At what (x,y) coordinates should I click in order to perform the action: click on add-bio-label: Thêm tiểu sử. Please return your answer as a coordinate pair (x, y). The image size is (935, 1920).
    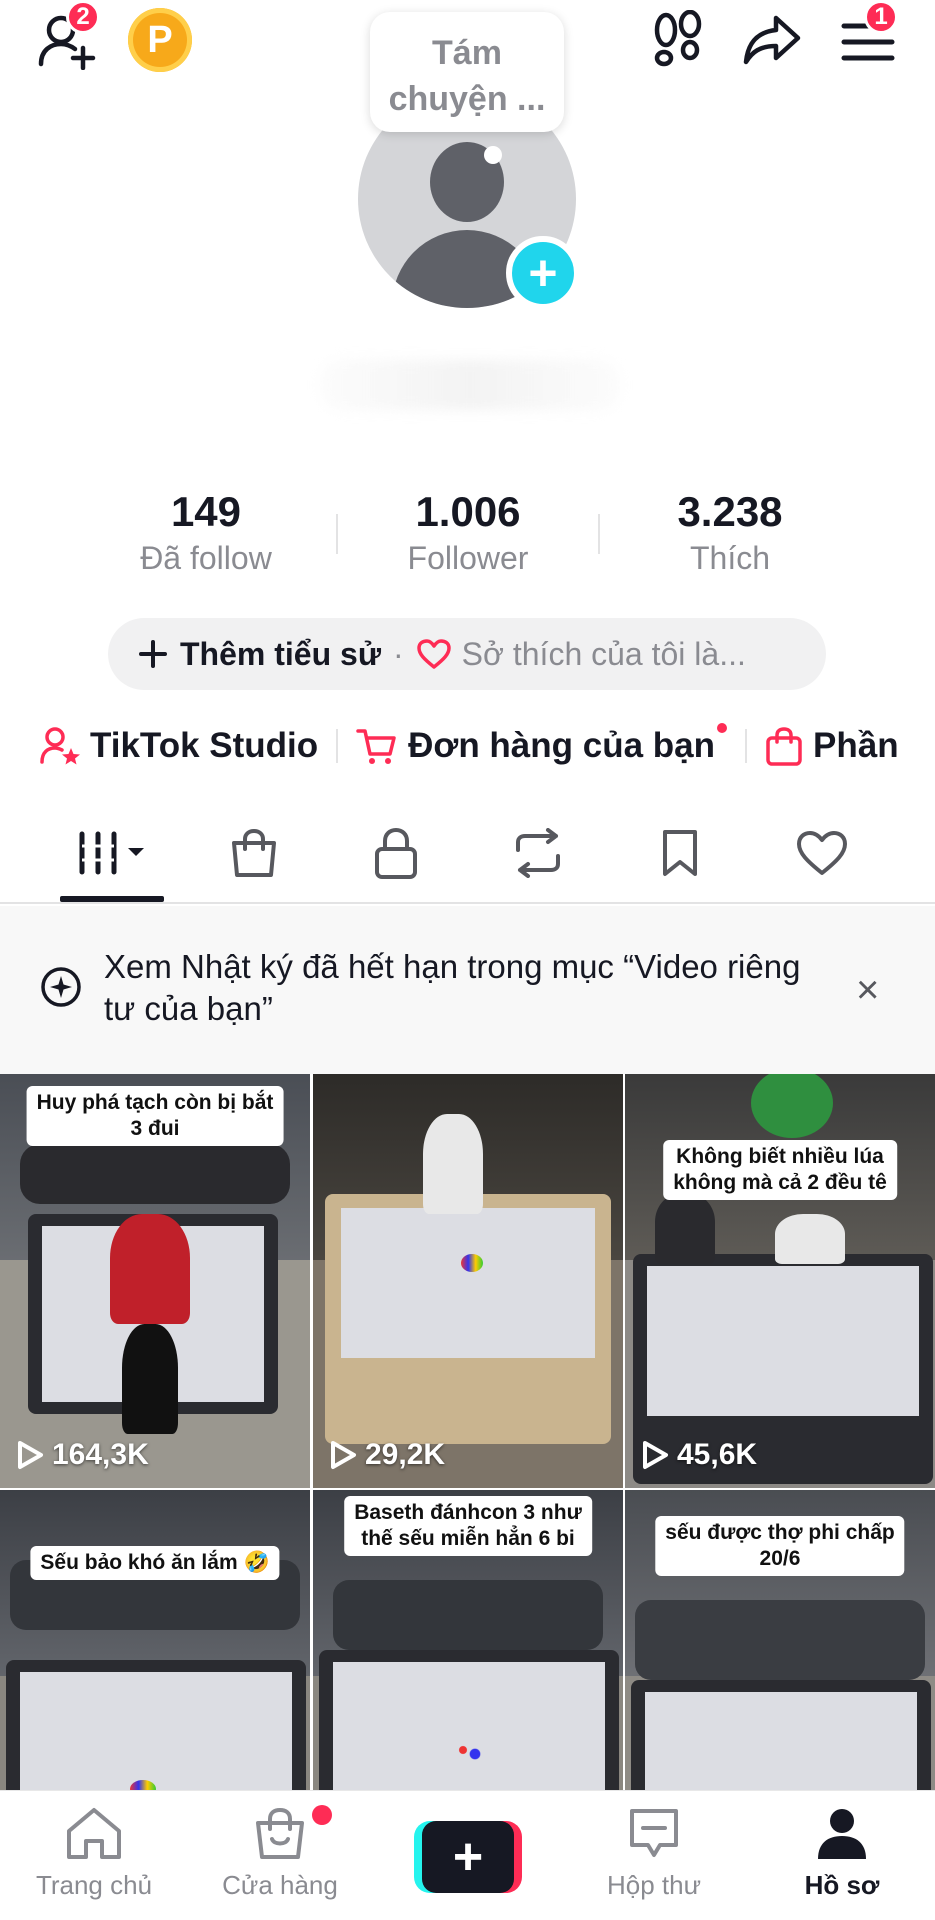
    Looking at the image, I should click on (280, 653).